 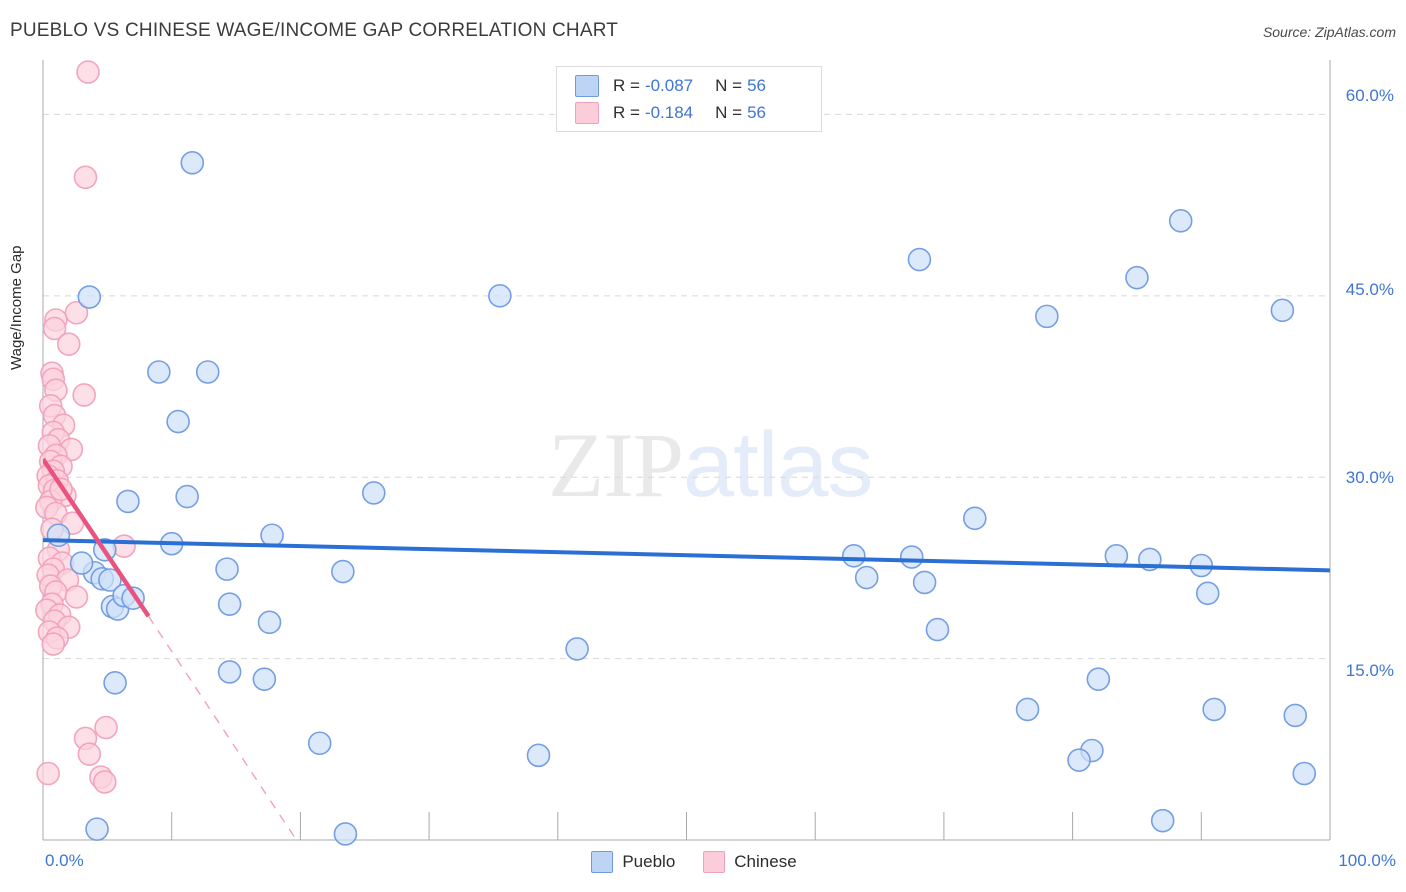 I want to click on series-legend-item-chinese: Chinese, so click(x=750, y=862).